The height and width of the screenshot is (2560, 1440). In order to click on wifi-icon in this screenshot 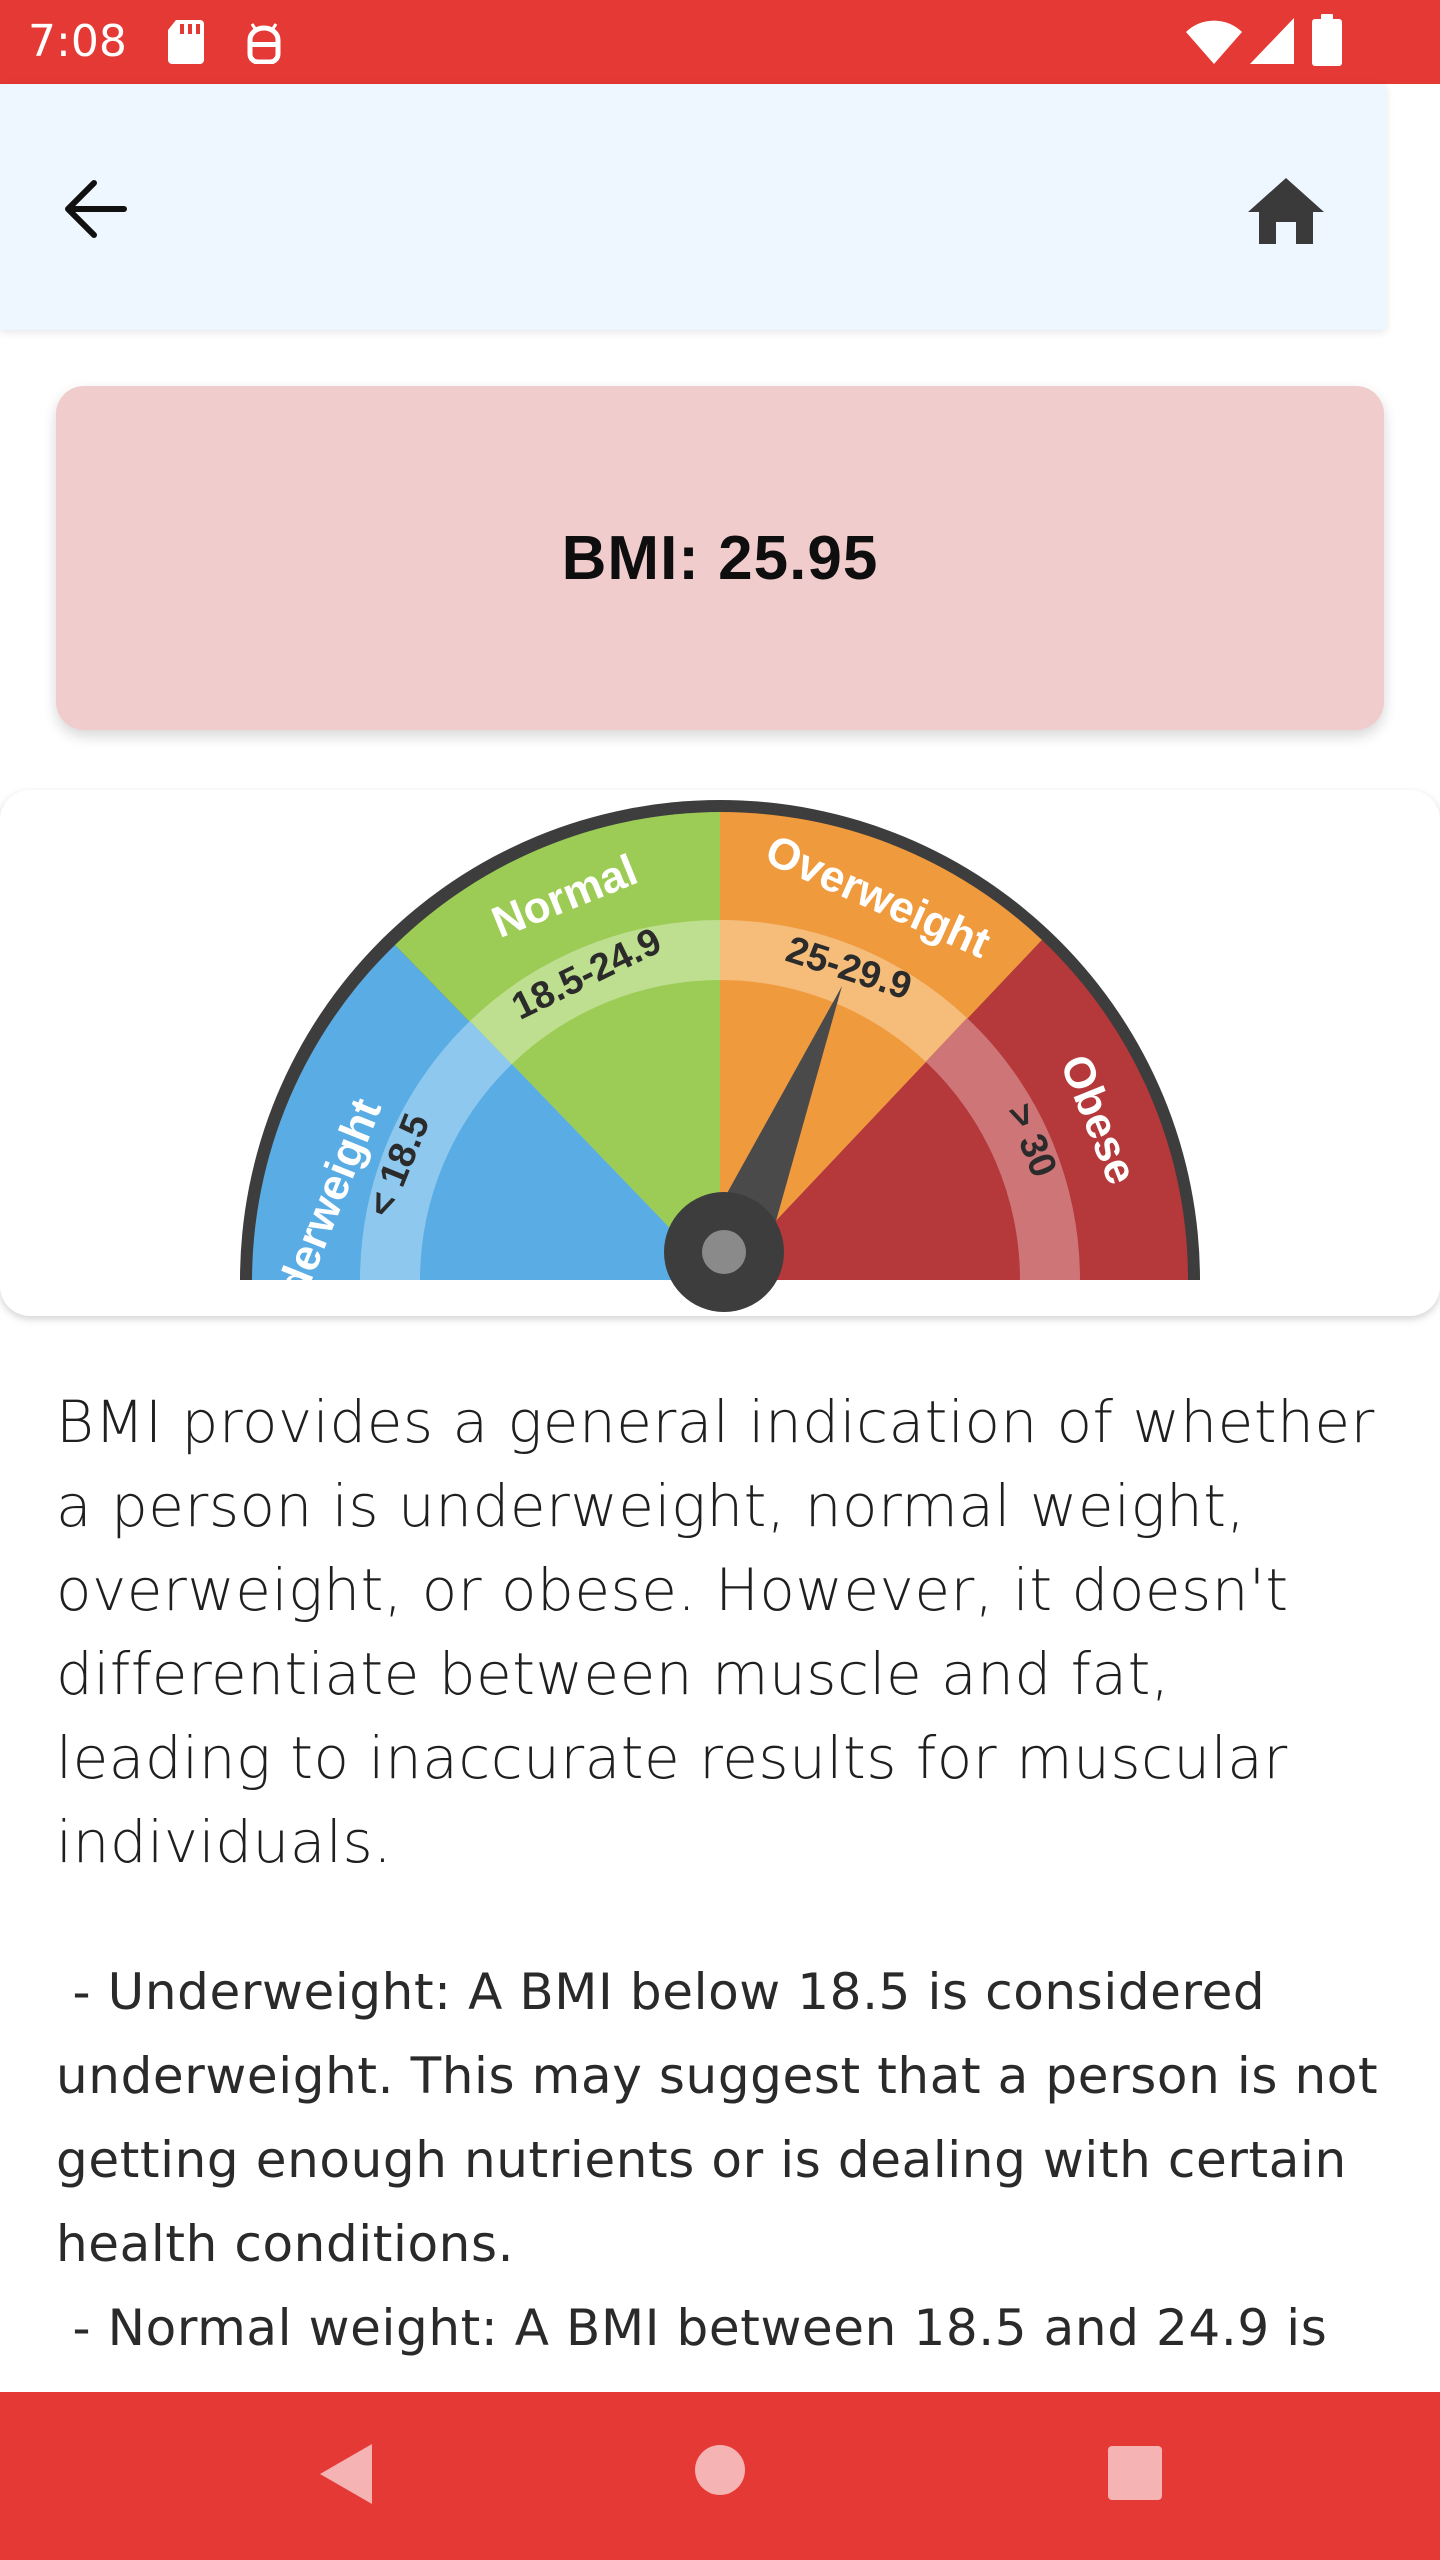, I will do `click(1214, 42)`.